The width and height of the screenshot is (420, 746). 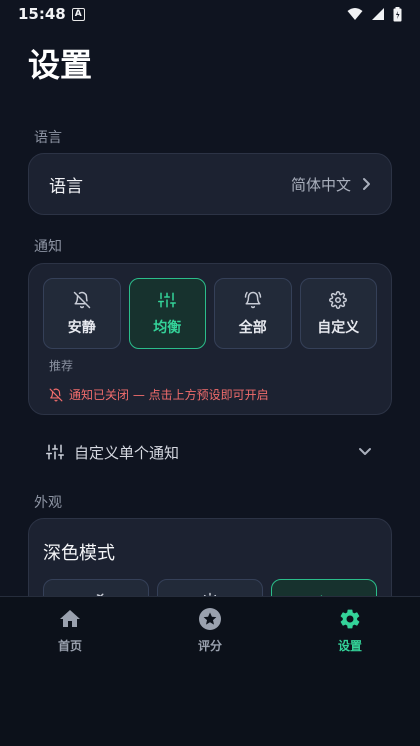 I want to click on chevron-down-icon, so click(x=365, y=452).